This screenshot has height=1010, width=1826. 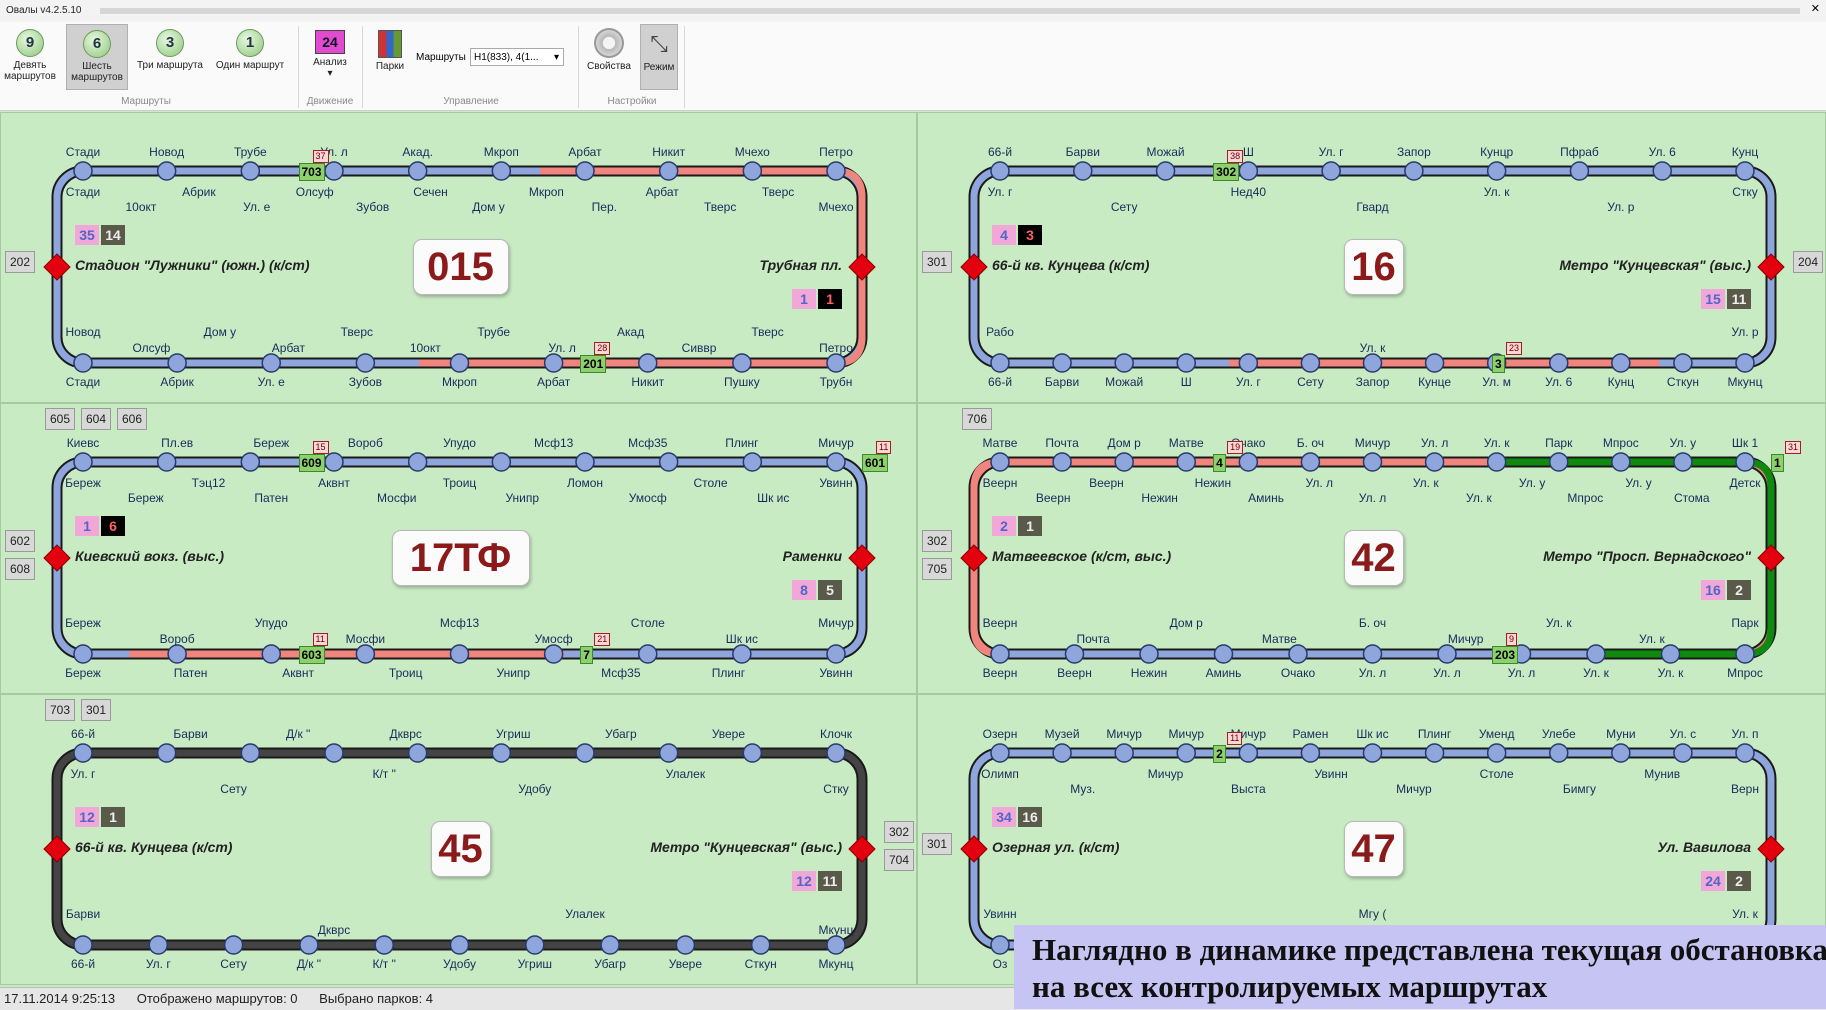 What do you see at coordinates (20, 569) in the screenshot?
I see `garage-badge: 608` at bounding box center [20, 569].